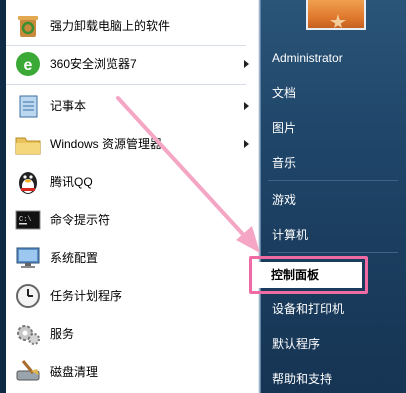 The height and width of the screenshot is (393, 406). I want to click on qq-penguin-icon, so click(28, 182).